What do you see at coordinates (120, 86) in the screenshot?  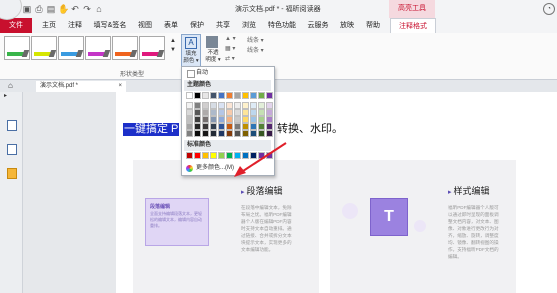 I see `close-tab-icon: ×` at bounding box center [120, 86].